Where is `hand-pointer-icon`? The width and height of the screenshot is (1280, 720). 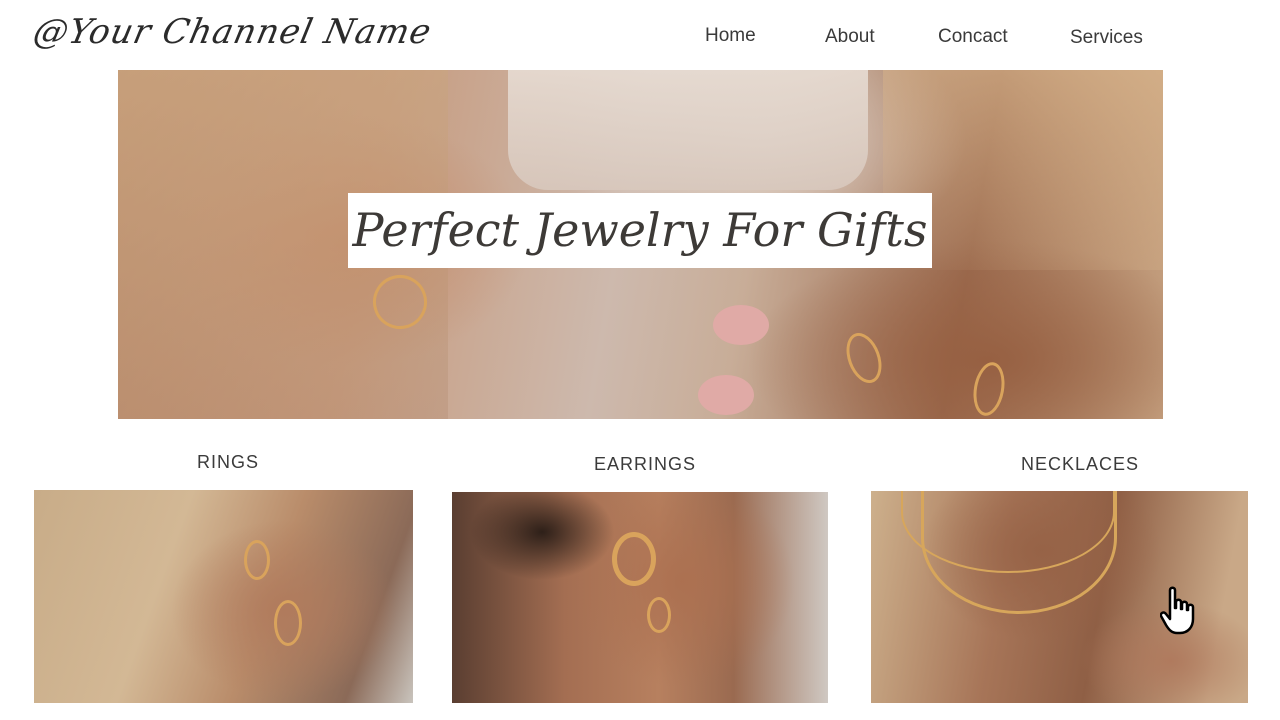
hand-pointer-icon is located at coordinates (1179, 611).